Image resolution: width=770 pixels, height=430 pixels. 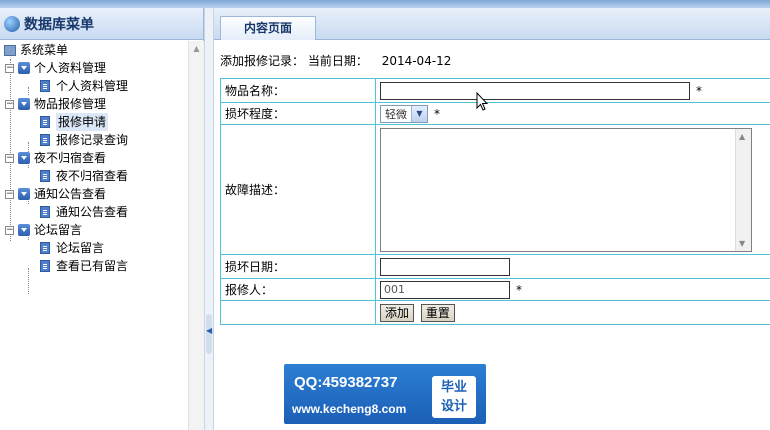 What do you see at coordinates (262, 61) in the screenshot?
I see `form-caption-text: 添加报修记录：` at bounding box center [262, 61].